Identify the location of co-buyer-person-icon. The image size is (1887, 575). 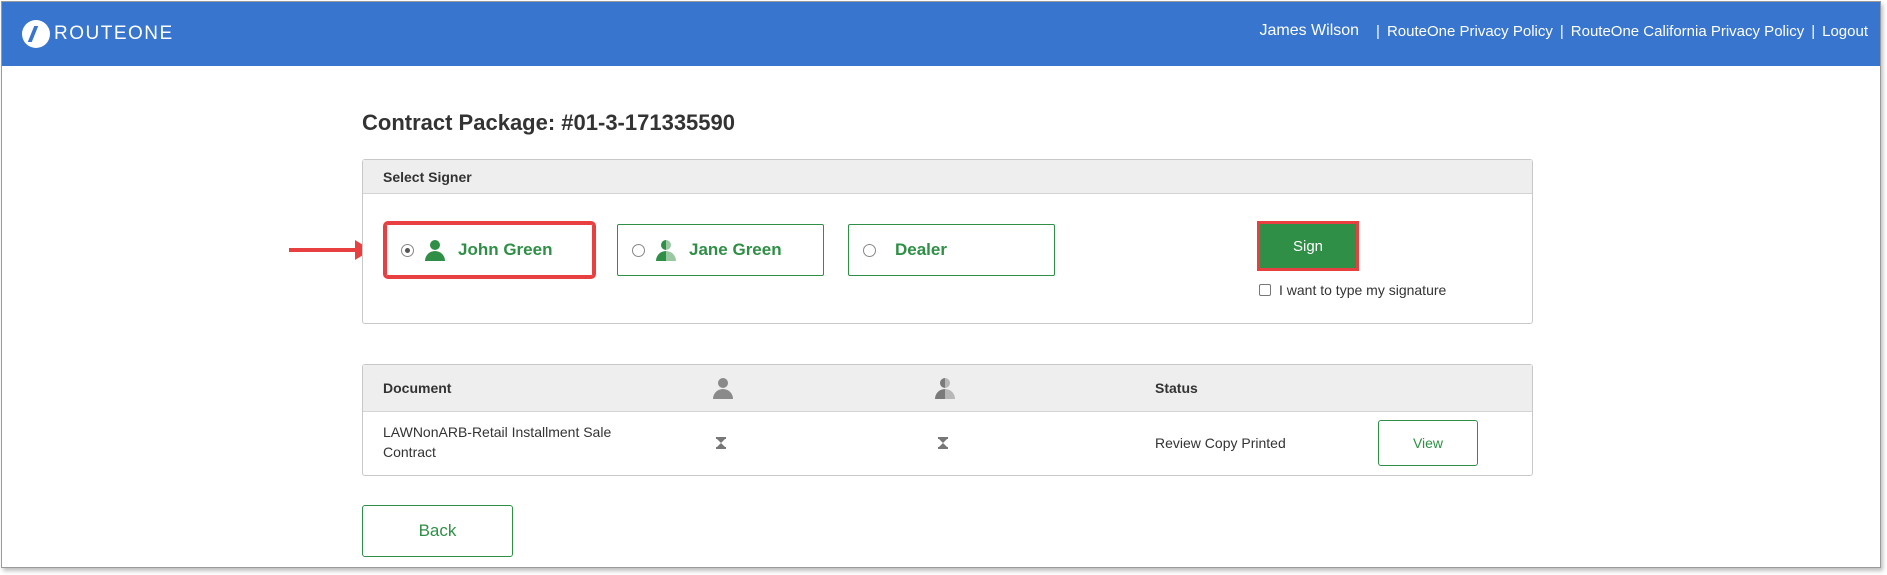
(666, 250).